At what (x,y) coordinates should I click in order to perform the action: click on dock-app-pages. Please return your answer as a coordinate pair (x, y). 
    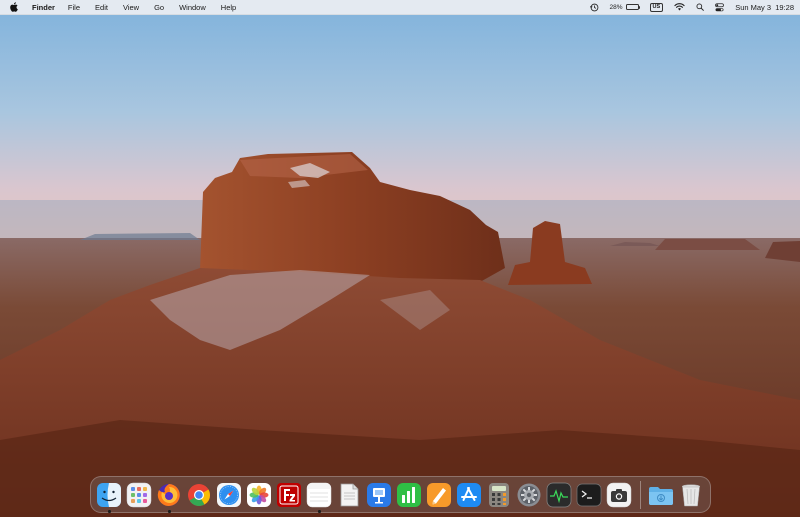
    Looking at the image, I should click on (439, 495).